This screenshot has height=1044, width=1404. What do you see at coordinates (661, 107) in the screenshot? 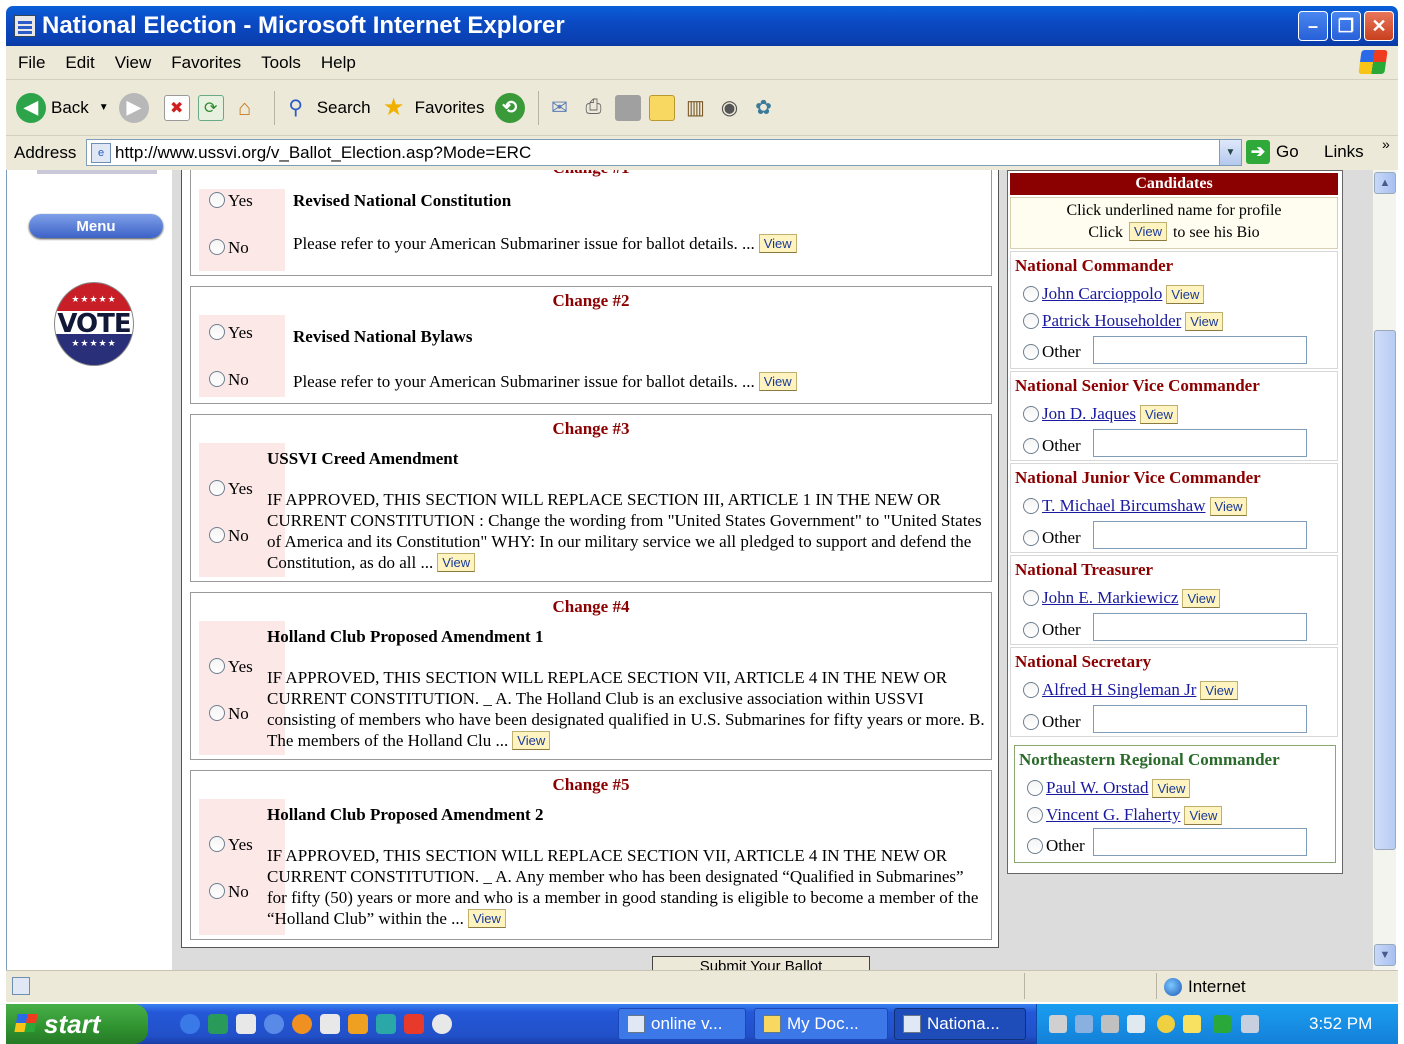
I see `folder-icon` at bounding box center [661, 107].